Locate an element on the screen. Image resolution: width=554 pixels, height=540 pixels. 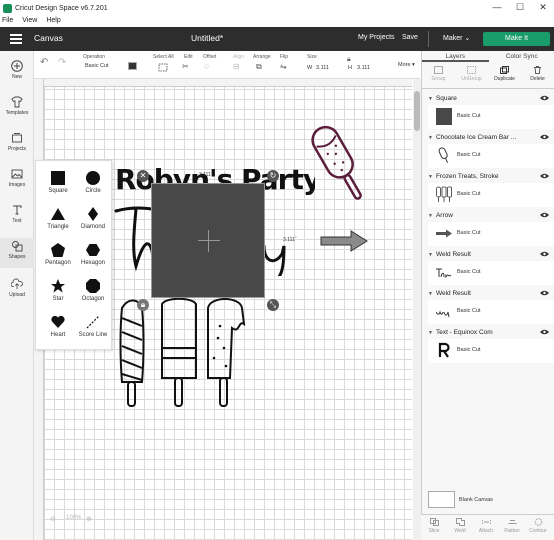
sidebar-item-projects: Projects is located at coordinates (17, 142).